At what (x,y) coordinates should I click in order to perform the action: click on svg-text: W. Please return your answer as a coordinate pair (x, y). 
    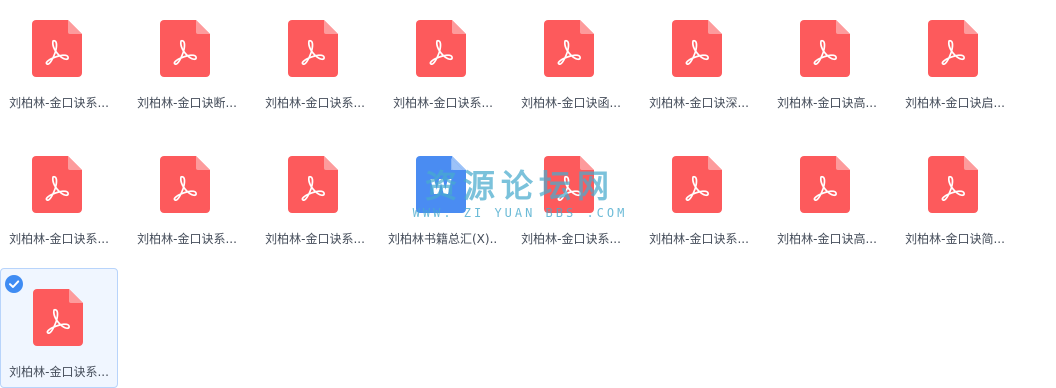
    Looking at the image, I should click on (441, 187).